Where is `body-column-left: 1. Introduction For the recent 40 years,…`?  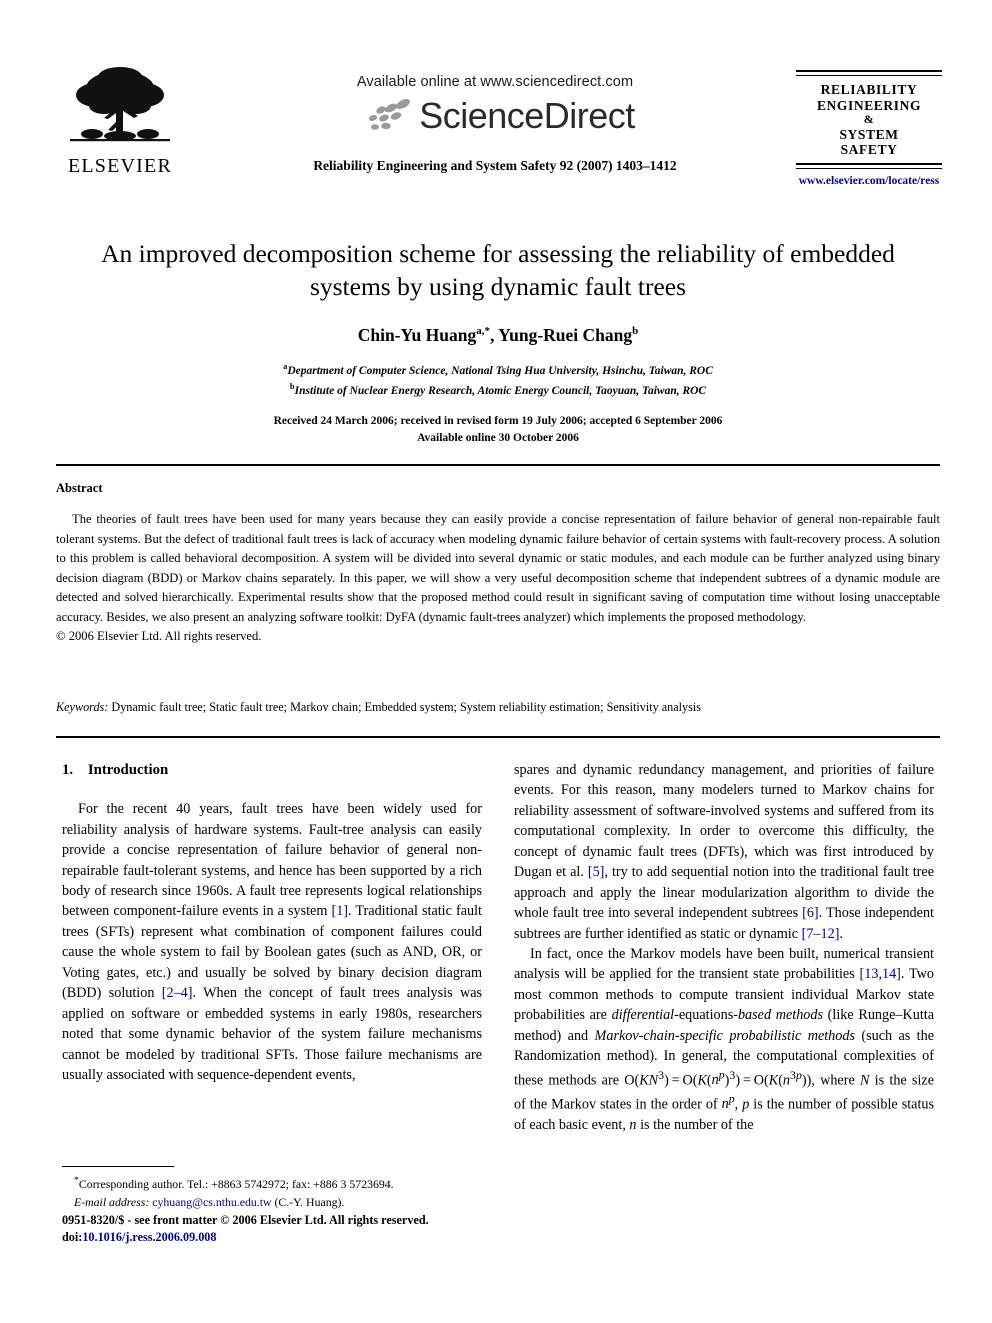
body-column-left: 1. Introduction For the recent 40 years,… is located at coordinates (272, 922).